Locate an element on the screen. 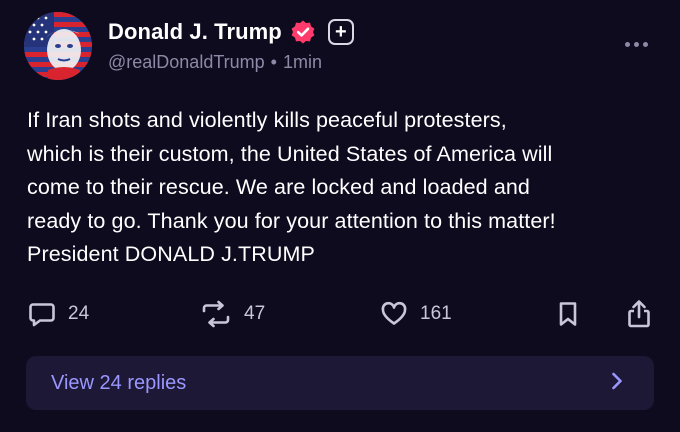 The width and height of the screenshot is (680, 432). action-bar: 24 47 161 is located at coordinates (340, 314).